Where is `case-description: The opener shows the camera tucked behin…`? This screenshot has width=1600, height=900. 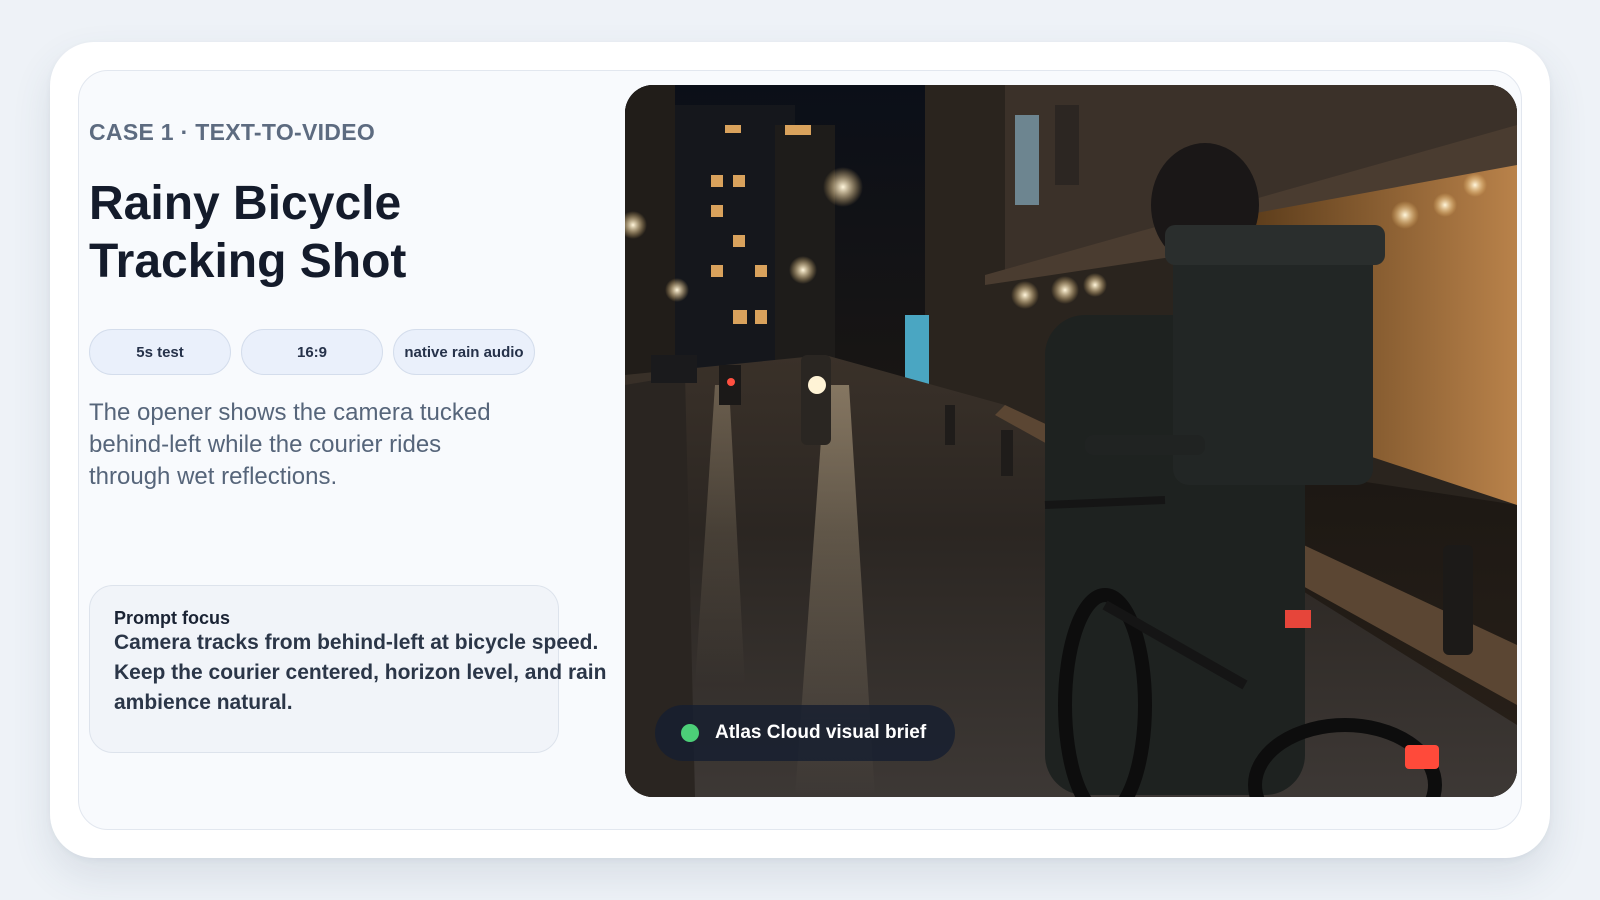
case-description: The opener shows the camera tucked behin… is located at coordinates (290, 444).